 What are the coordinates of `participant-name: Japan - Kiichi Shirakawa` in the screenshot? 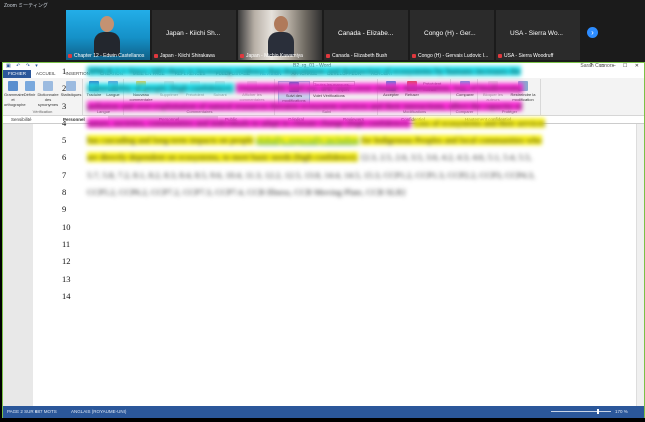 It's located at (187, 56).